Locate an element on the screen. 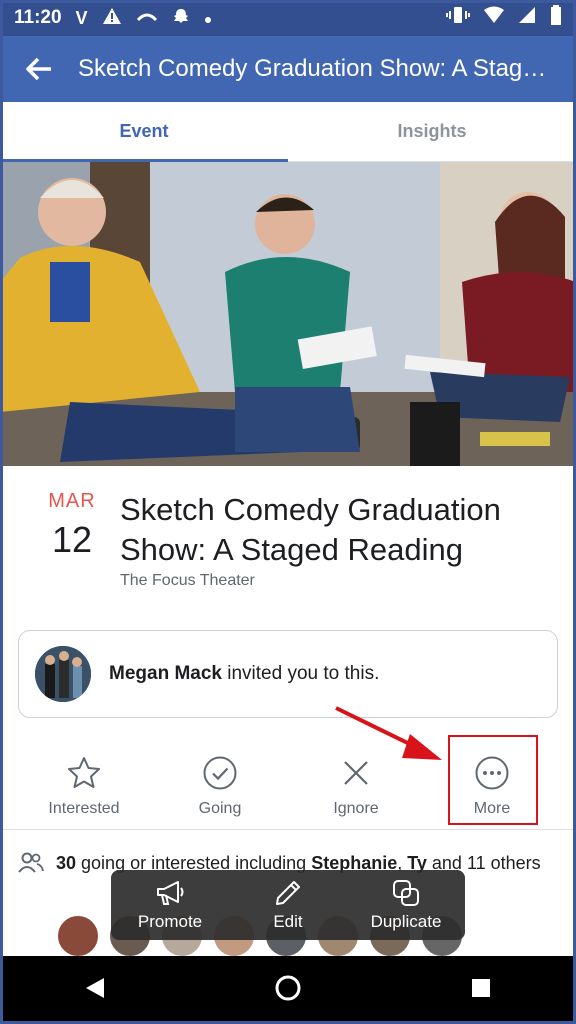 The width and height of the screenshot is (576, 1024). event-venue: The Focus Theater is located at coordinates (187, 581).